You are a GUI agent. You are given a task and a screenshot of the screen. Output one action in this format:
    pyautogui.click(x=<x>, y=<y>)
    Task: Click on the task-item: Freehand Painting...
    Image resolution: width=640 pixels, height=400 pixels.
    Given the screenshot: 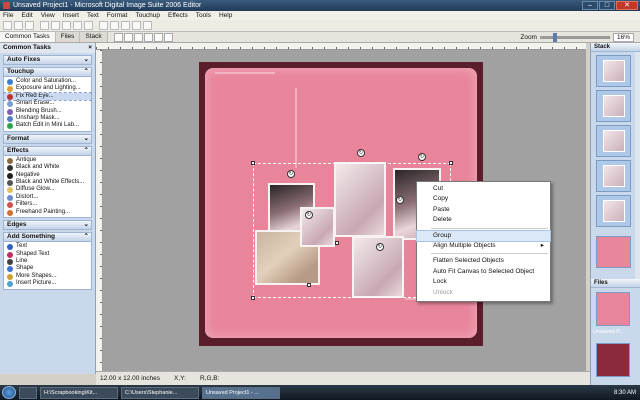 What is the action you would take?
    pyautogui.click(x=47, y=212)
    